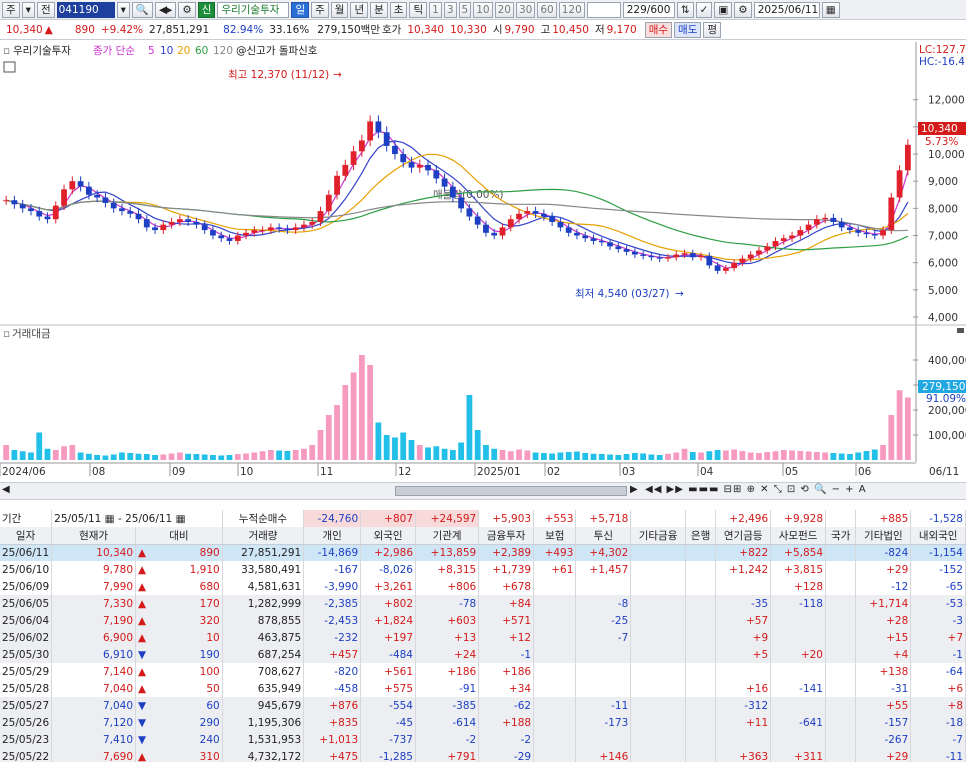 The image size is (966, 762). I want to click on summary-cell: +553, so click(555, 518).